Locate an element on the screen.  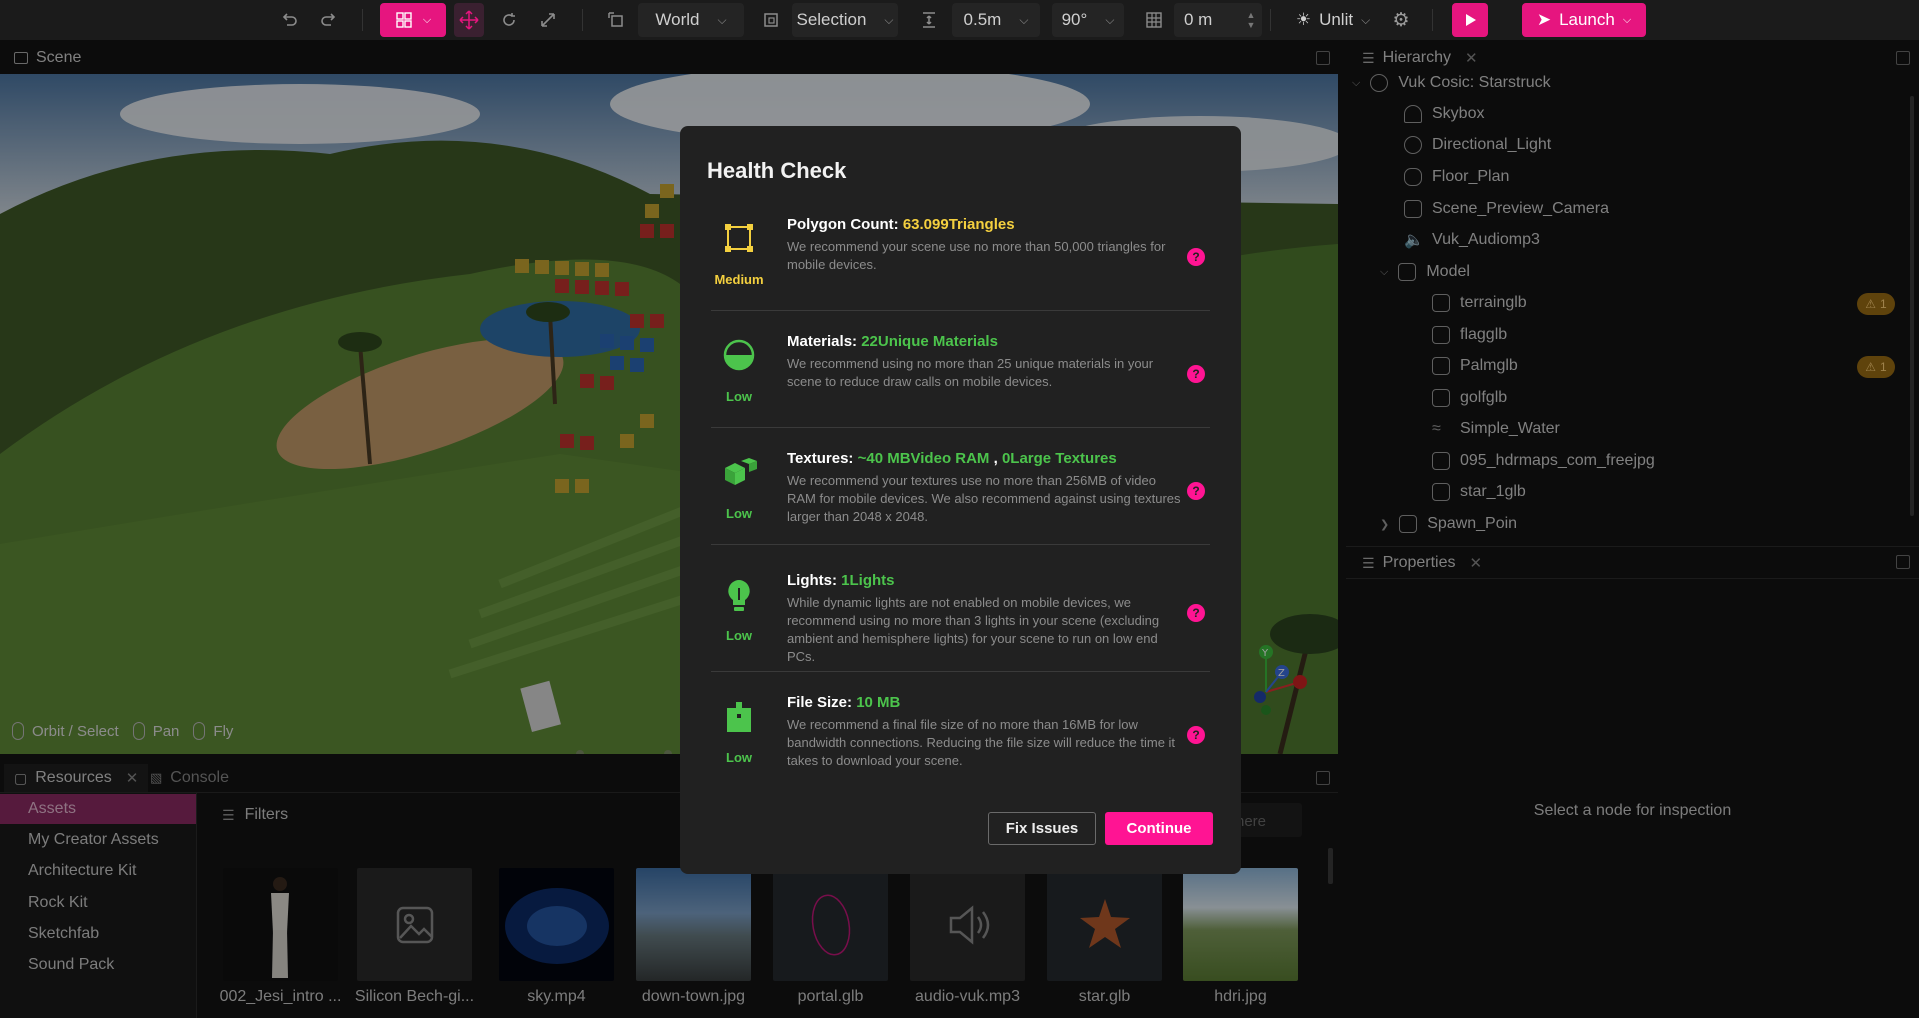
snap-angle-select: 90° ⌵ is located at coordinates (1088, 20).